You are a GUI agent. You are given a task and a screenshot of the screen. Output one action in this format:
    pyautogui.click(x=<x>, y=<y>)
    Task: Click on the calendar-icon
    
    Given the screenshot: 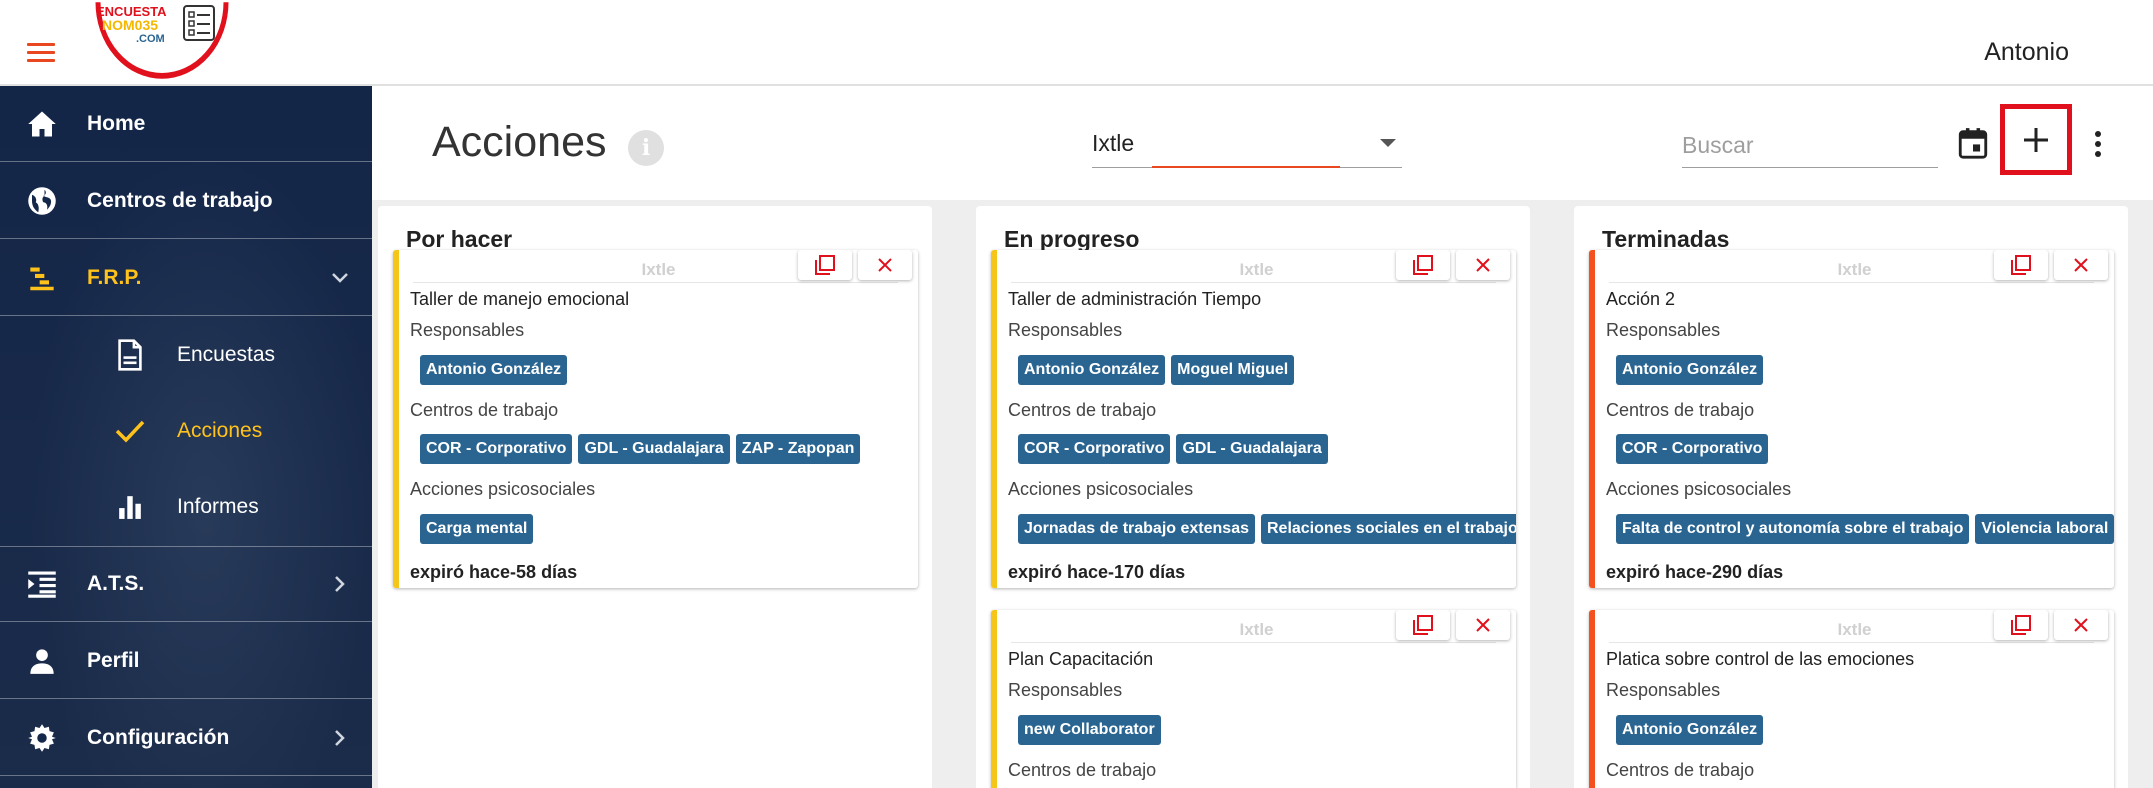 What is the action you would take?
    pyautogui.click(x=1973, y=143)
    